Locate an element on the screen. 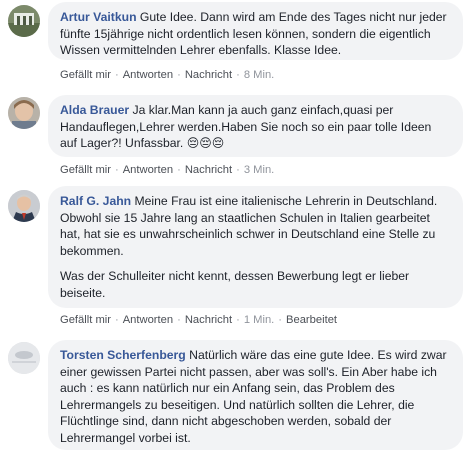 The width and height of the screenshot is (472, 455). comment-timestamp: 3 Min. is located at coordinates (259, 170).